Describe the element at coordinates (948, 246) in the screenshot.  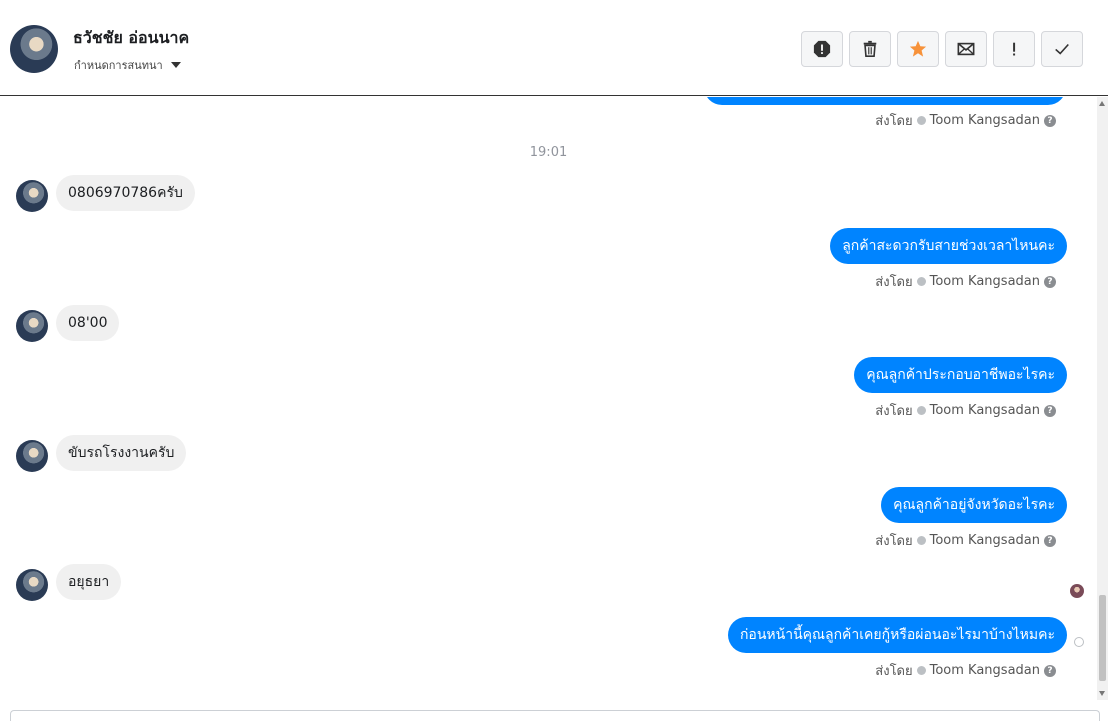
I see `message-bubble-outgoing: ลูกค้าสะดวกรับสายช่วงเวลาไหนคะ` at that location.